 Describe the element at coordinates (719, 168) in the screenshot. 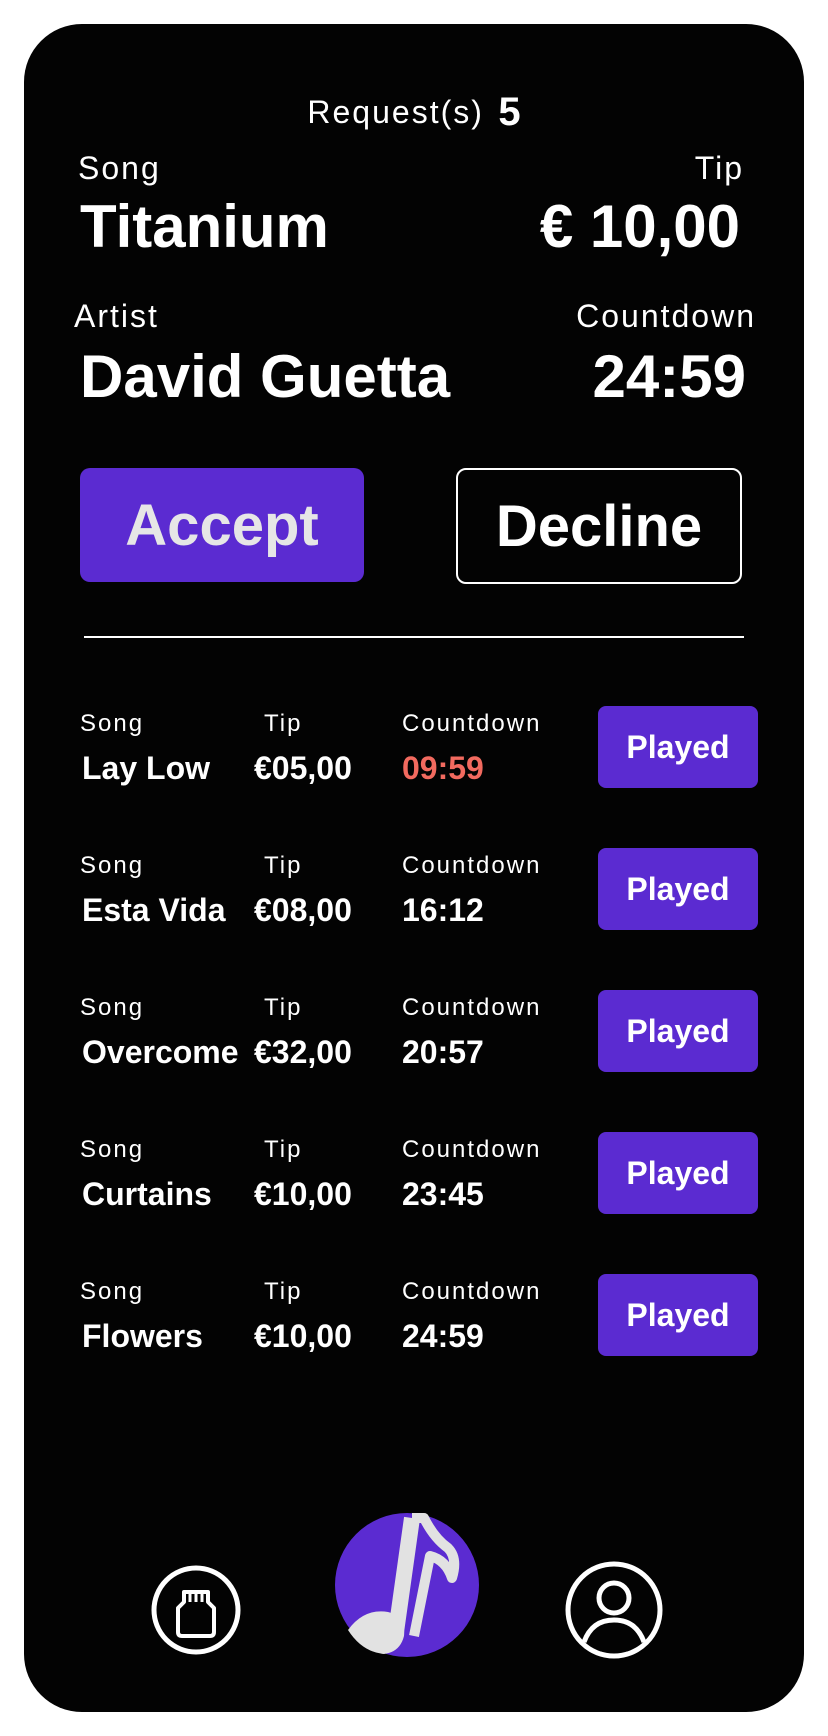

I see `current-tip-label: Tip` at that location.